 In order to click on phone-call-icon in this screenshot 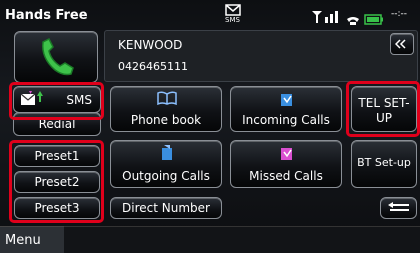, I will do `click(58, 56)`.